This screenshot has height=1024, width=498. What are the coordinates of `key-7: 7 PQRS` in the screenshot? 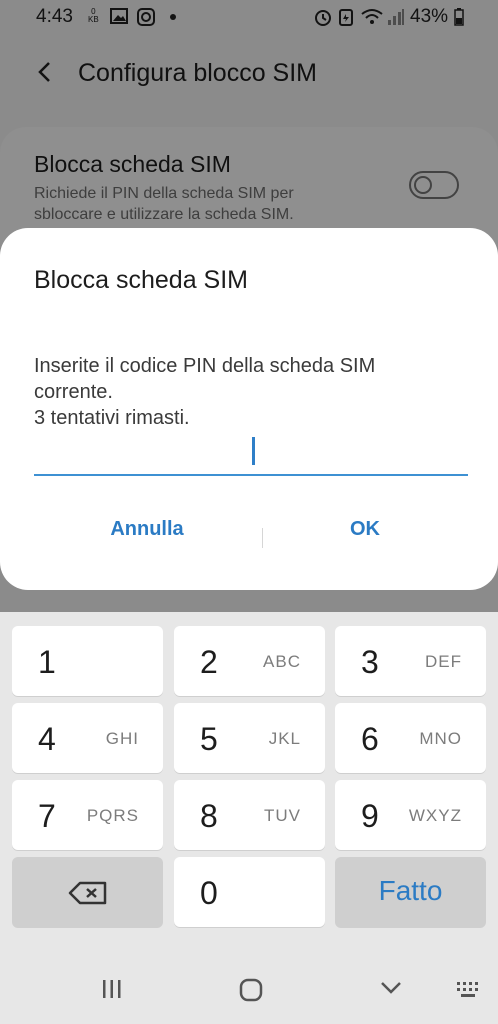 It's located at (87, 815).